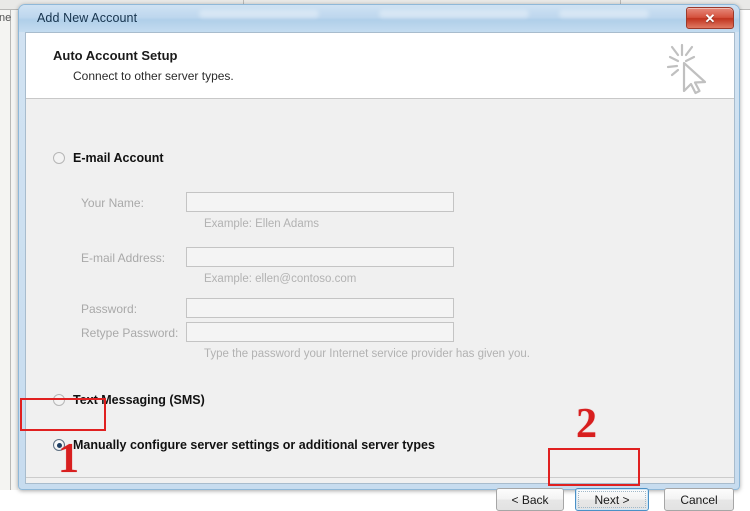 The image size is (750, 511). What do you see at coordinates (153, 76) in the screenshot?
I see `page-subtitle: Connect to other server types.` at bounding box center [153, 76].